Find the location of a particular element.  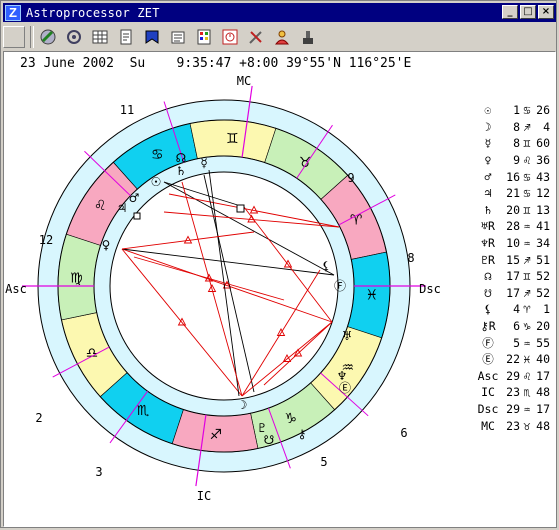

planet-row: ♄ 20 ♊ 13 is located at coordinates (514, 210).